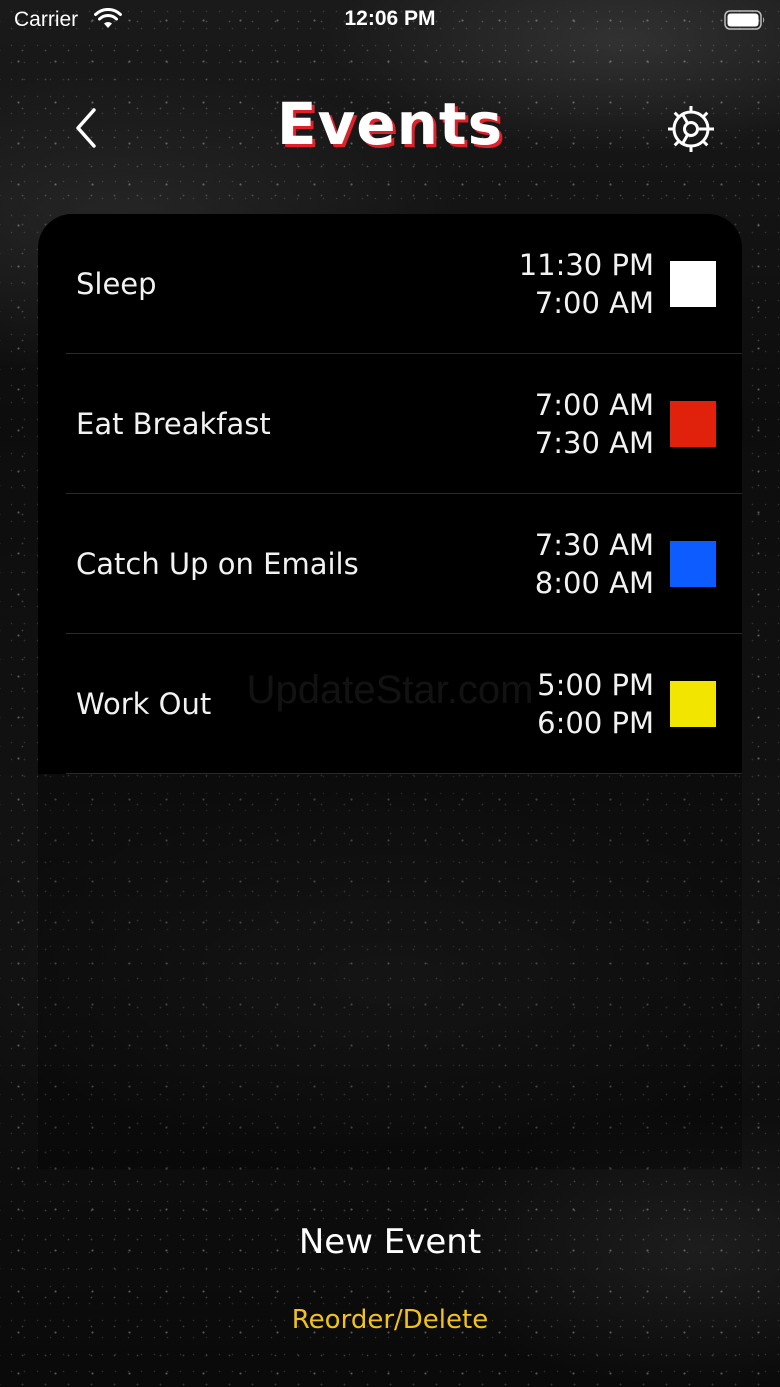  Describe the element at coordinates (390, 704) in the screenshot. I see `event-row-work-out: Work Out 5:00 PM 6:00 PM` at that location.